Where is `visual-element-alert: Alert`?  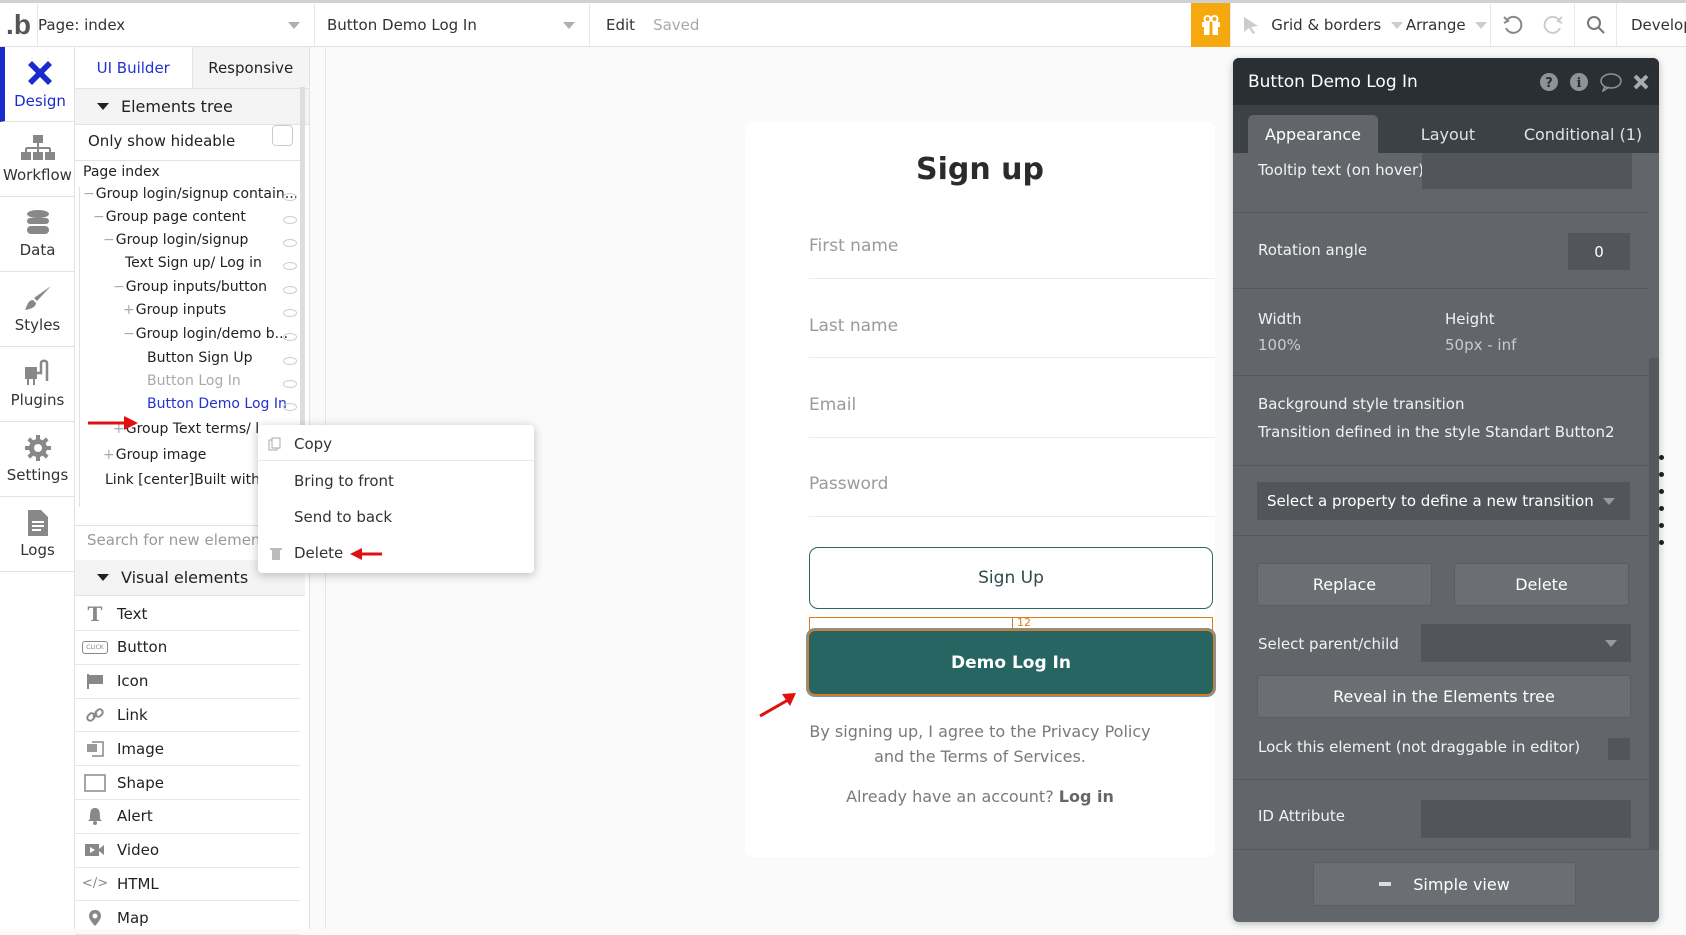 visual-element-alert: Alert is located at coordinates (187, 817).